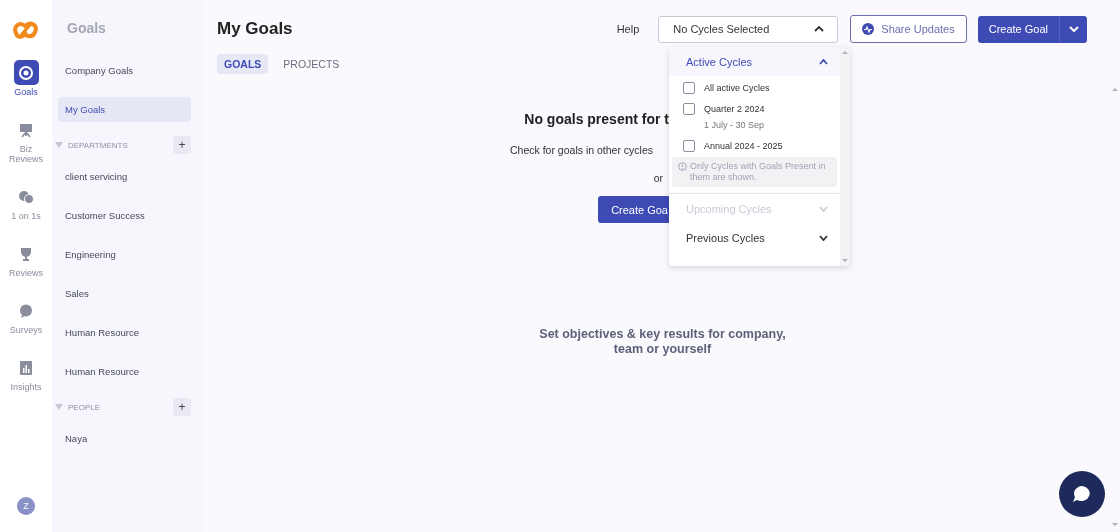  I want to click on sidebar-title: Goals, so click(86, 28).